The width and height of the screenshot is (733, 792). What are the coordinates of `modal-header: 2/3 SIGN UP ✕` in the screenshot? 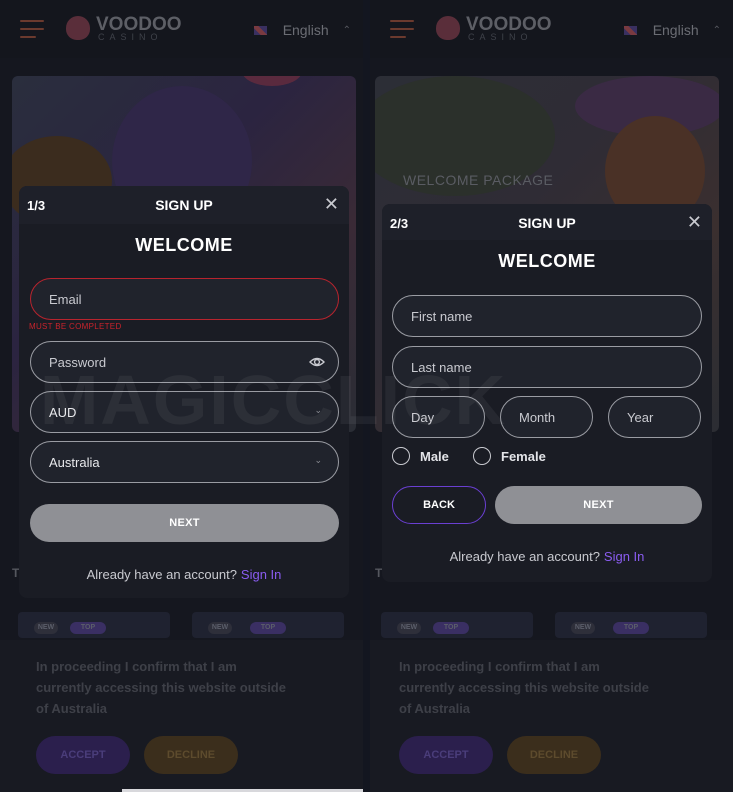 It's located at (547, 222).